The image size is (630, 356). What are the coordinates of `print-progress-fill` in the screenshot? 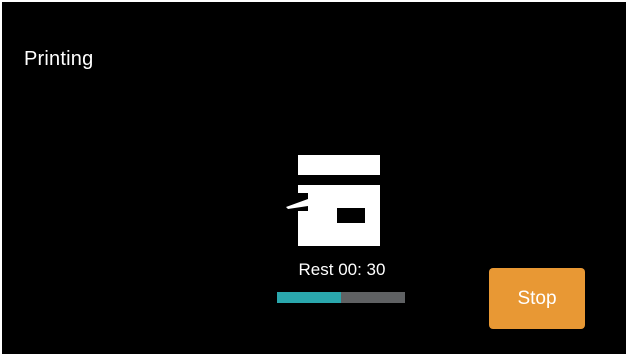 It's located at (309, 297).